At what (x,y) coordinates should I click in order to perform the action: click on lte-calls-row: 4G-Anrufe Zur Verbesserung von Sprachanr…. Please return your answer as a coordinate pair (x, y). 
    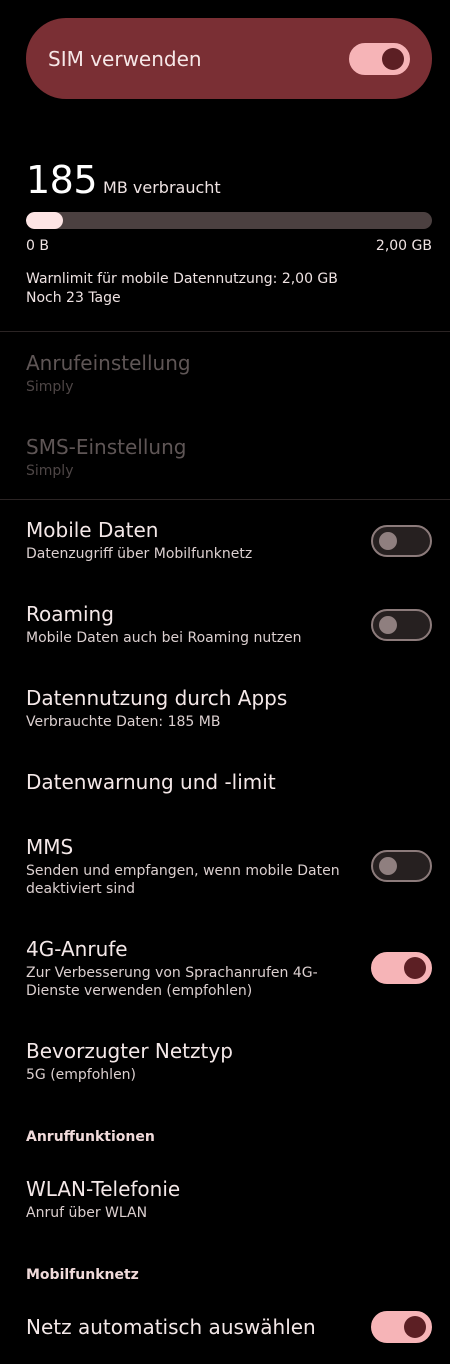
    Looking at the image, I should click on (229, 968).